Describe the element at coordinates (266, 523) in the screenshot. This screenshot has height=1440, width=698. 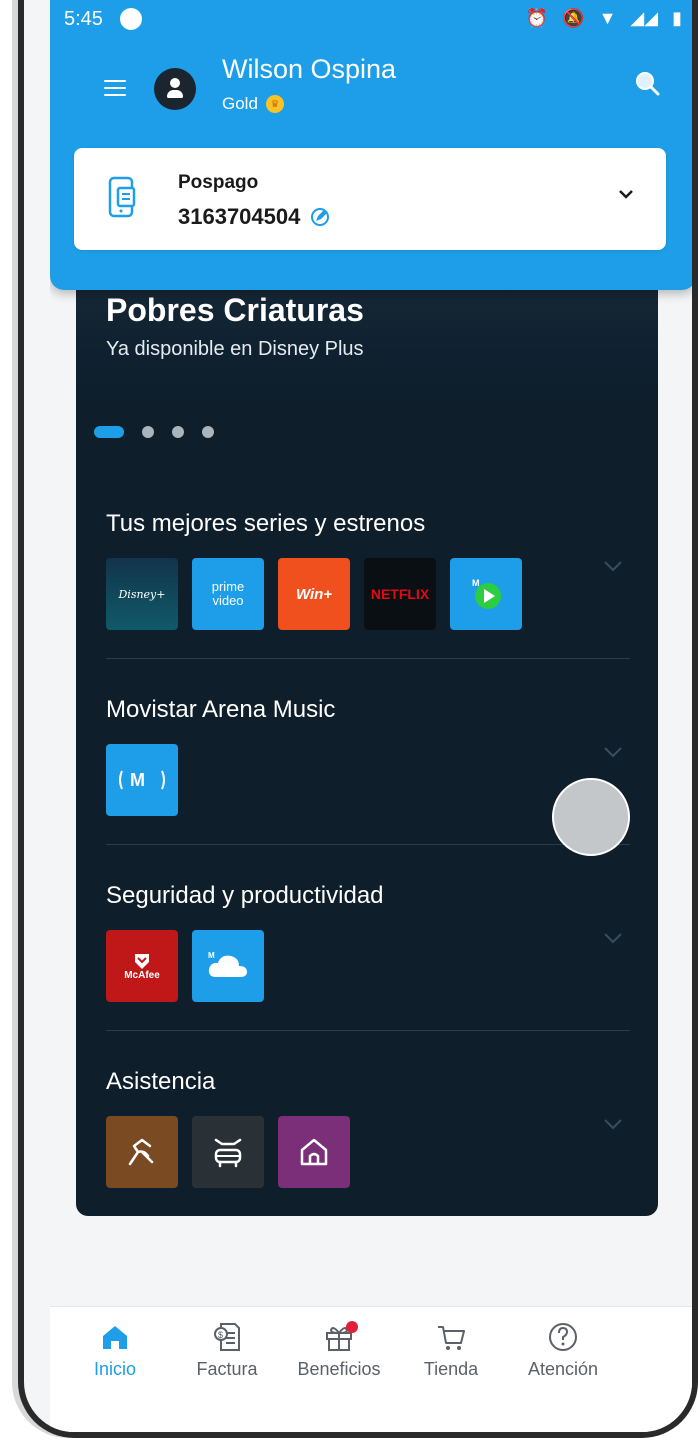
I see `section-title: Tus mejores series y estrenos` at that location.